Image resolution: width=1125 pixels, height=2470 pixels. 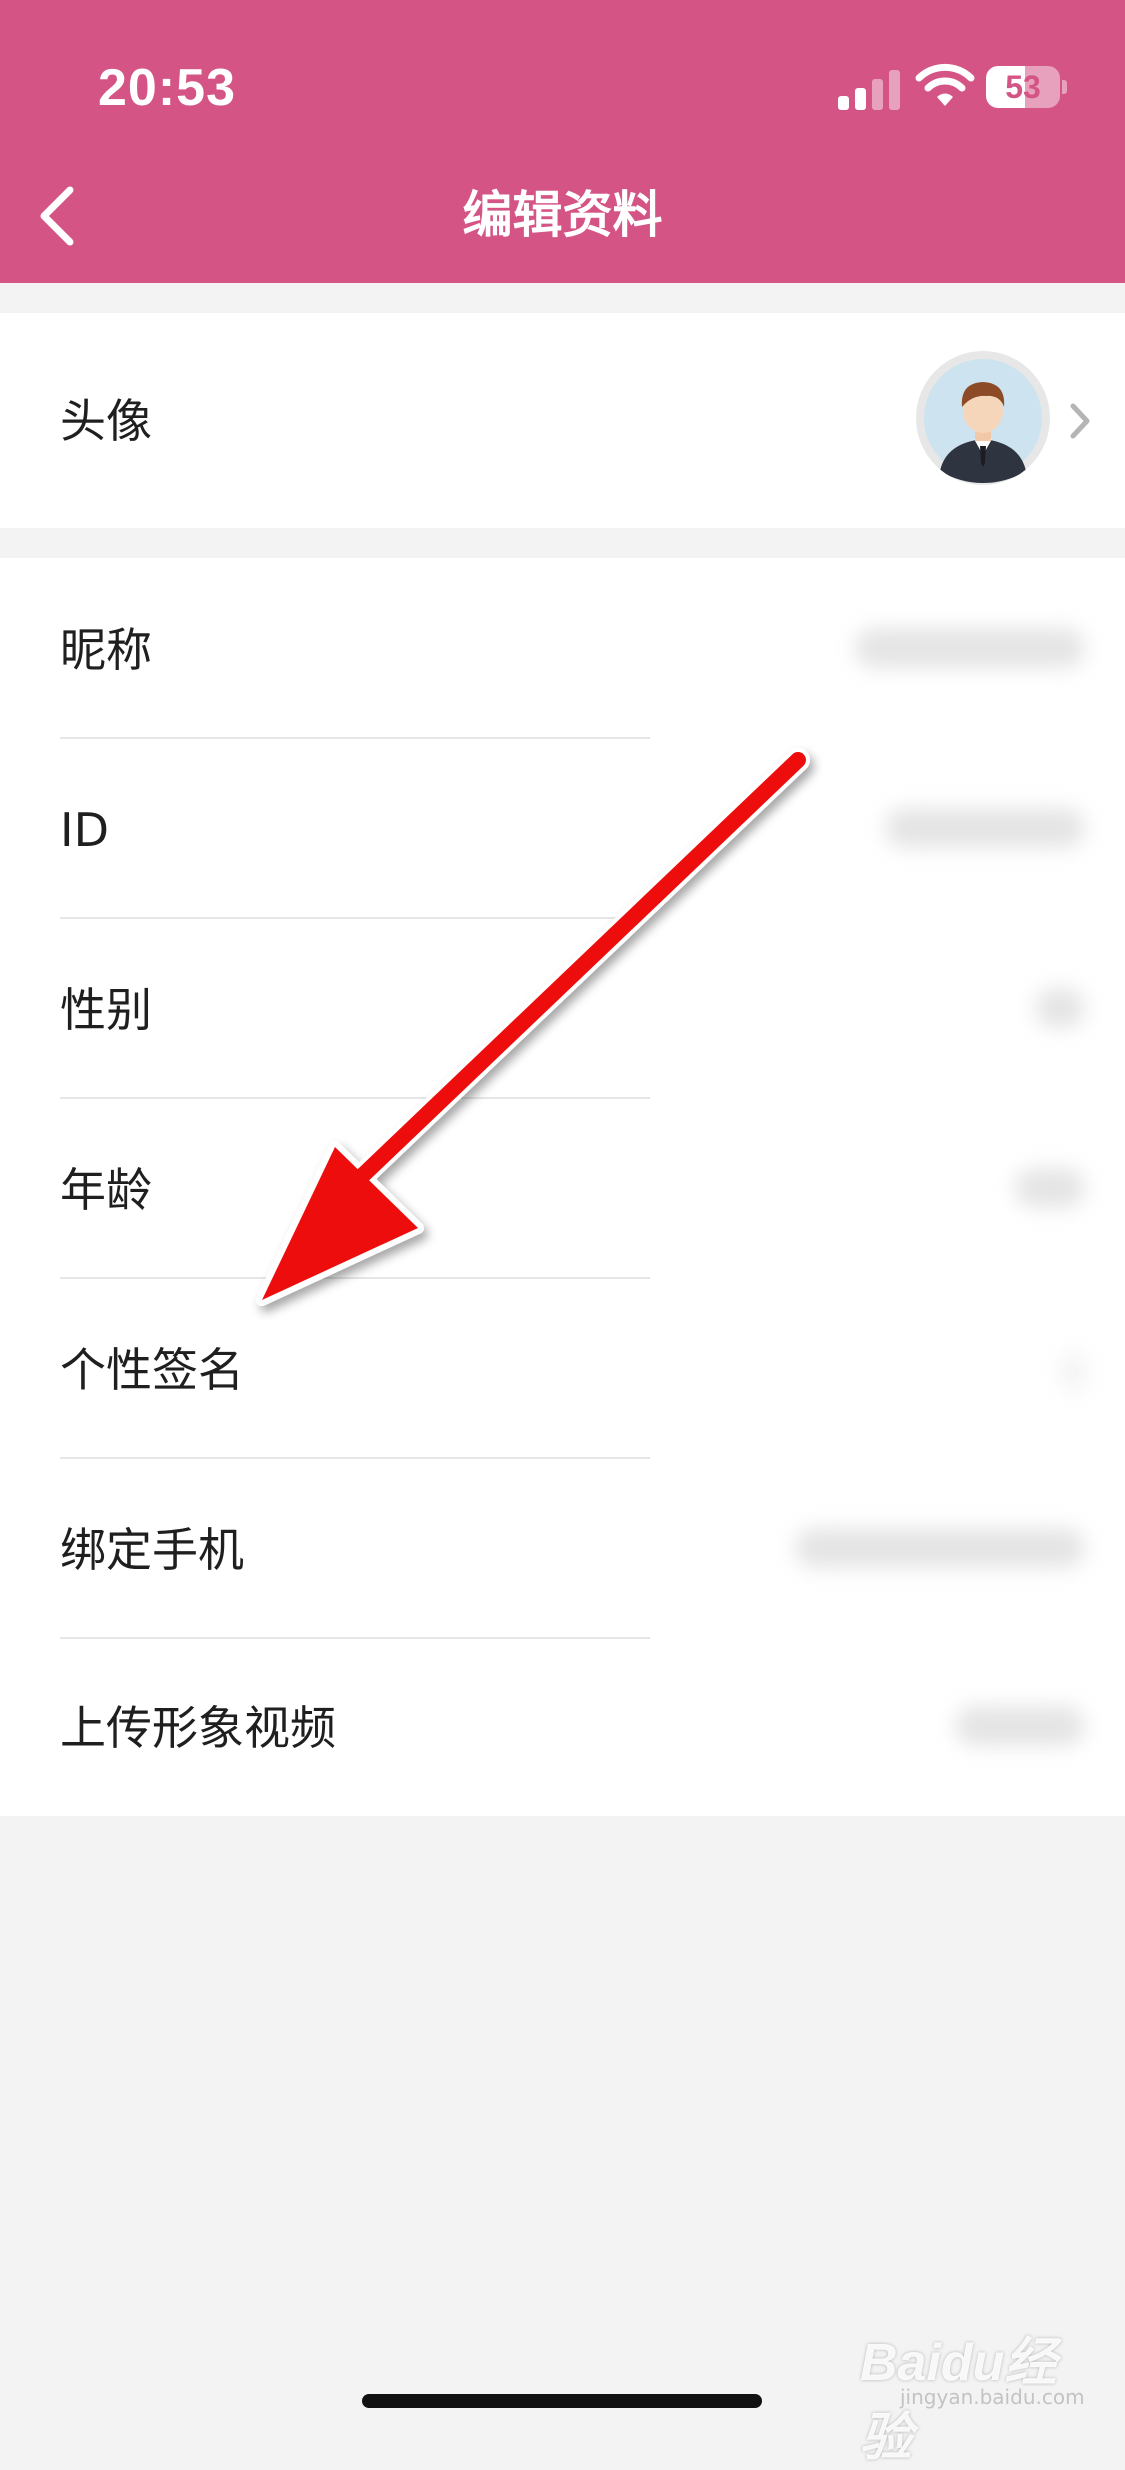 I want to click on avatar-row: 头像, so click(x=562, y=420).